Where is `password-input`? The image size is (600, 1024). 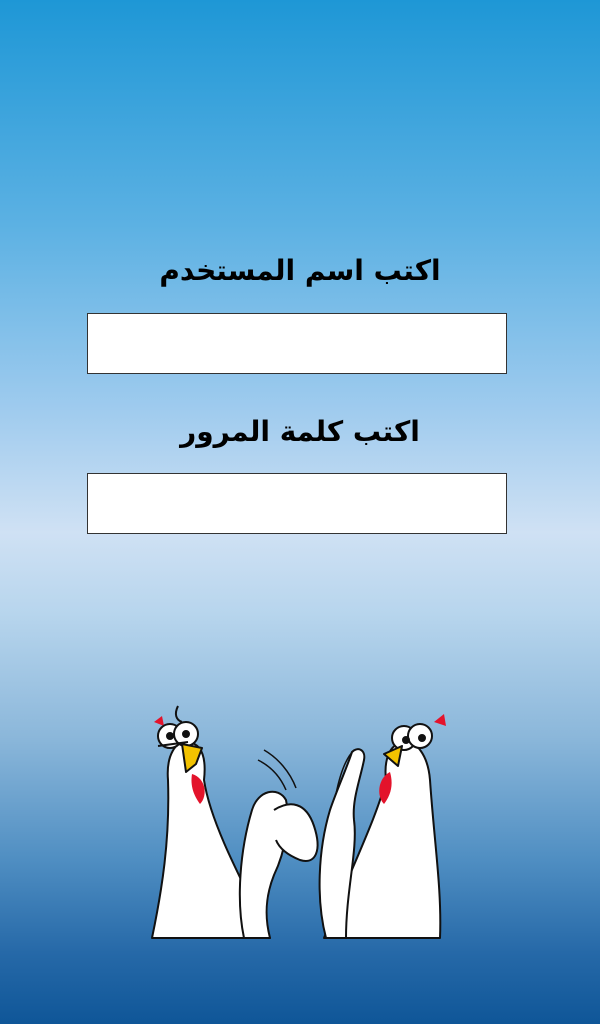
password-input is located at coordinates (297, 503).